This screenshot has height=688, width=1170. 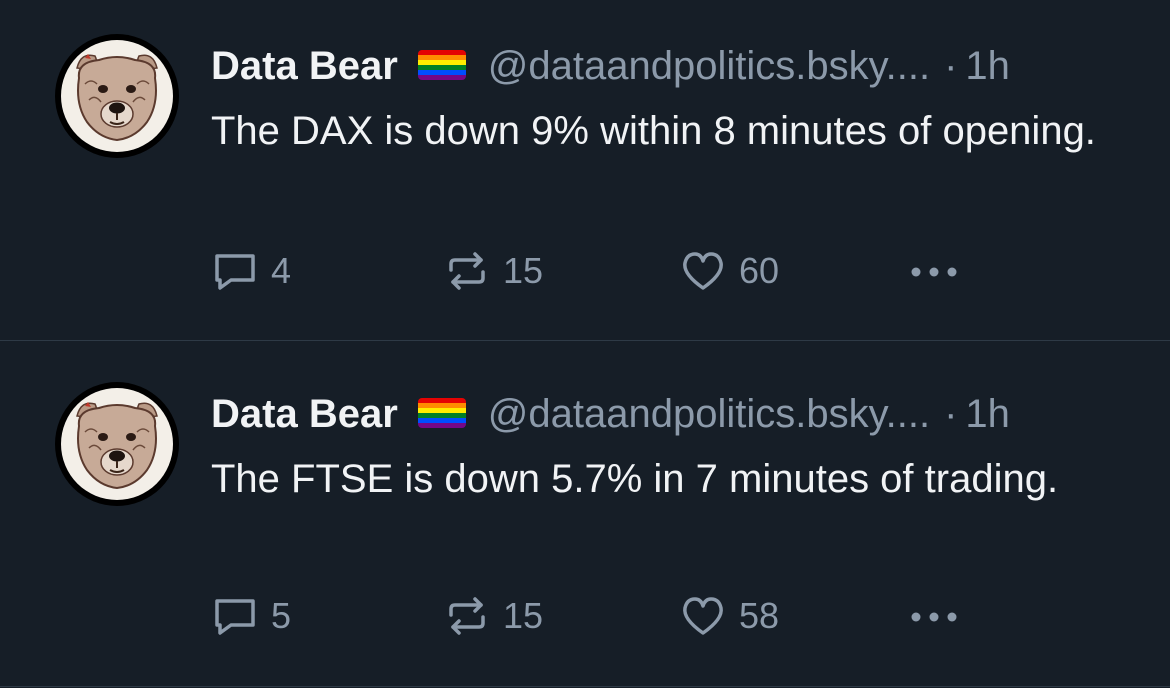 I want to click on like-count: 60, so click(x=759, y=270).